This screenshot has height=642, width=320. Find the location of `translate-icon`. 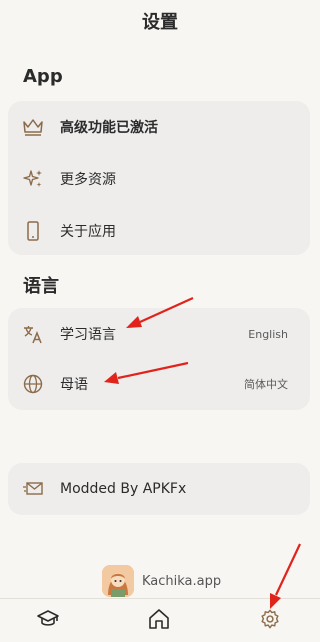

translate-icon is located at coordinates (33, 334).